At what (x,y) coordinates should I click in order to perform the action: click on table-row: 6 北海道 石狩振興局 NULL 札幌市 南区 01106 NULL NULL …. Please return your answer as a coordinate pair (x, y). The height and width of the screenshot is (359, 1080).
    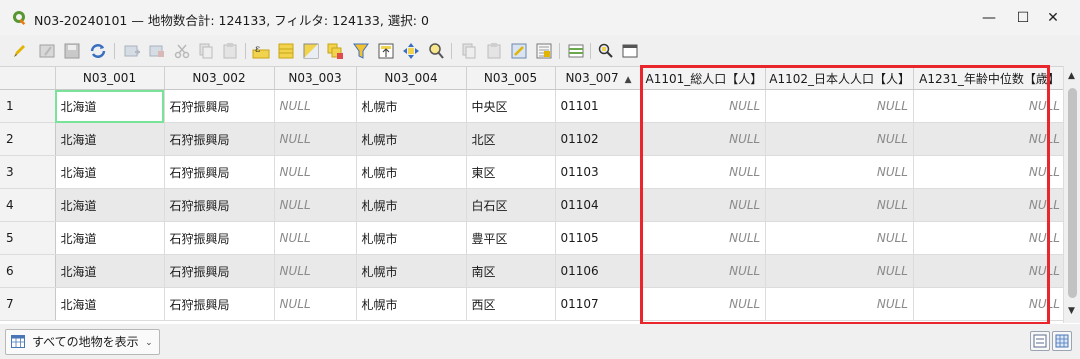
    Looking at the image, I should click on (533, 271).